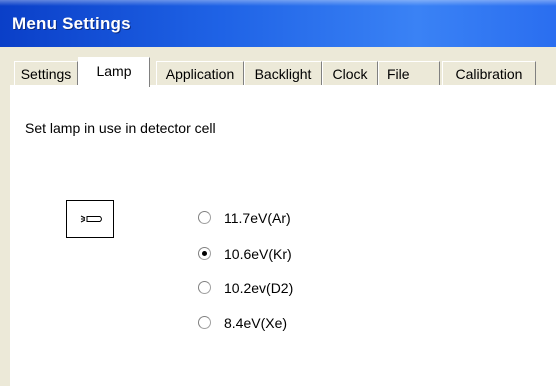 This screenshot has width=556, height=386. I want to click on tab-calibration-label: Calibration, so click(489, 74).